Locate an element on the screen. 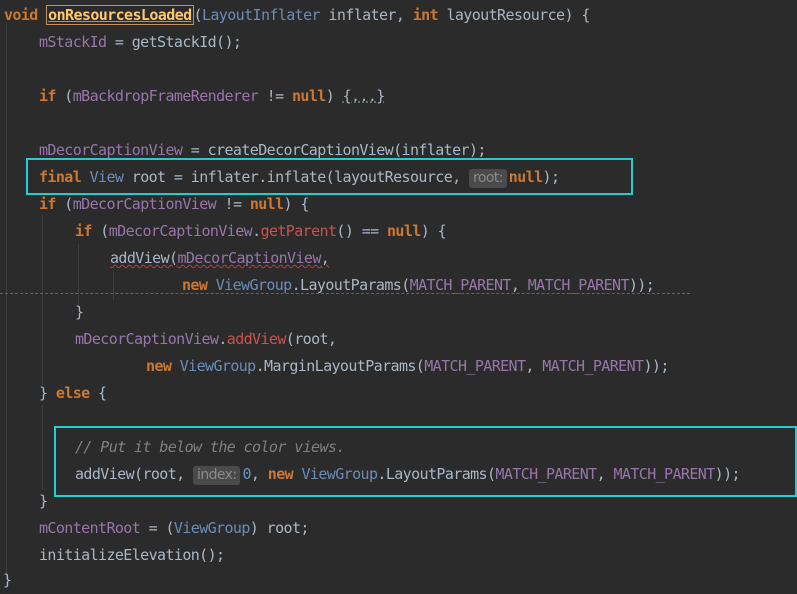 The image size is (797, 594). method-name: onResourcesLoaded is located at coordinates (120, 15).